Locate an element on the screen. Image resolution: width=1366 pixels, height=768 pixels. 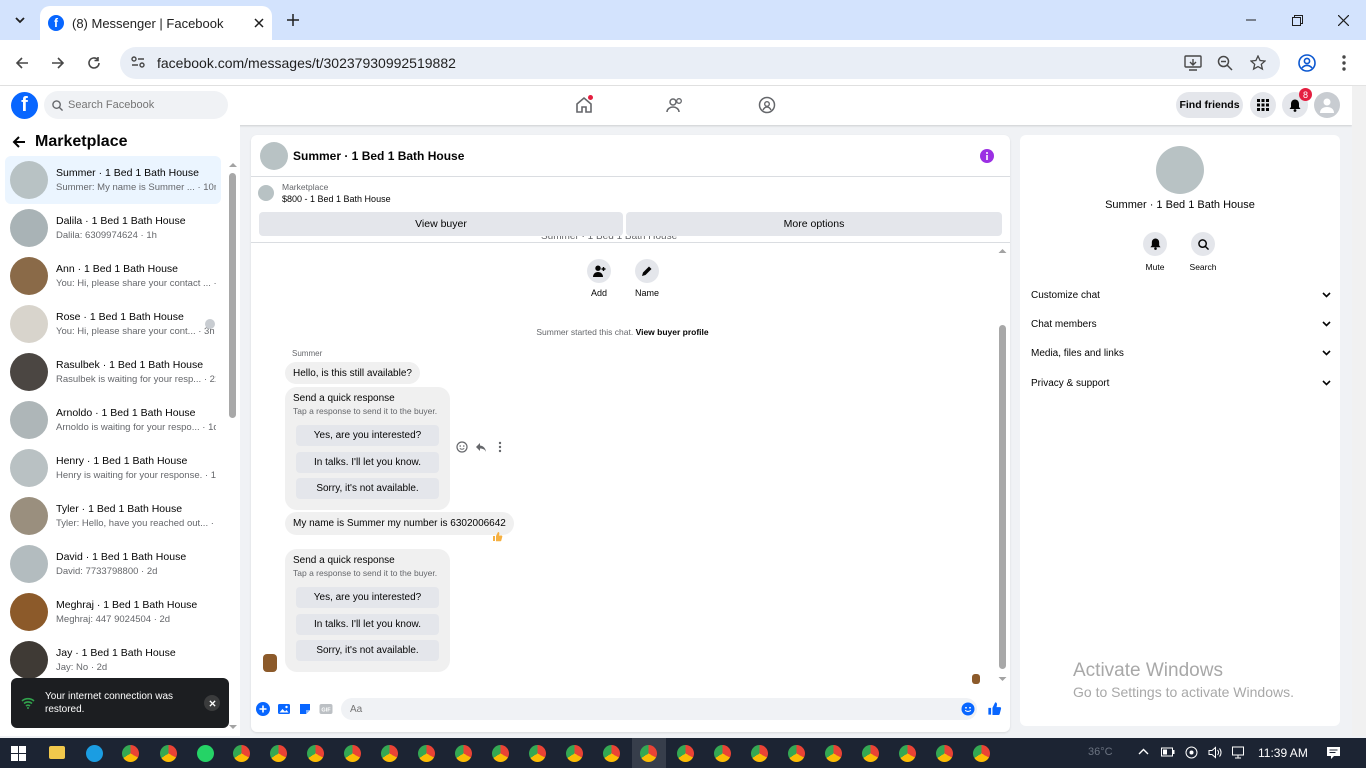
install-app-icon is located at coordinates (1193, 63).